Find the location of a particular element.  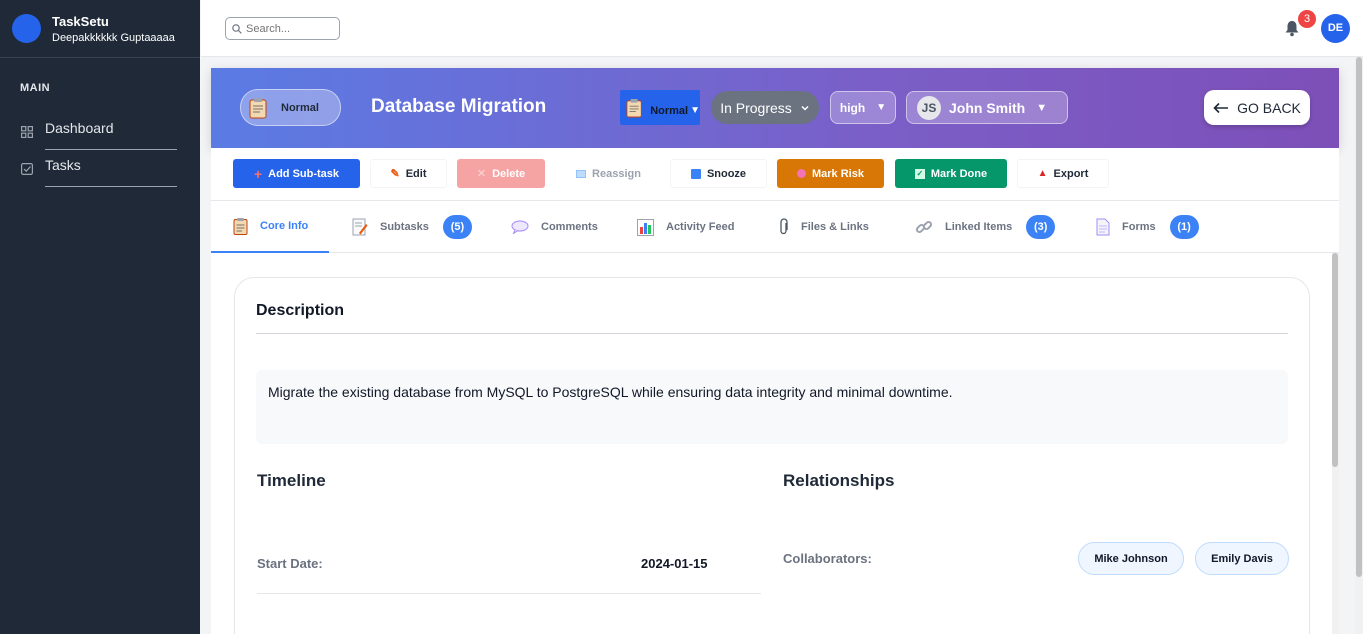

assignee-name: John Smith is located at coordinates (987, 107).